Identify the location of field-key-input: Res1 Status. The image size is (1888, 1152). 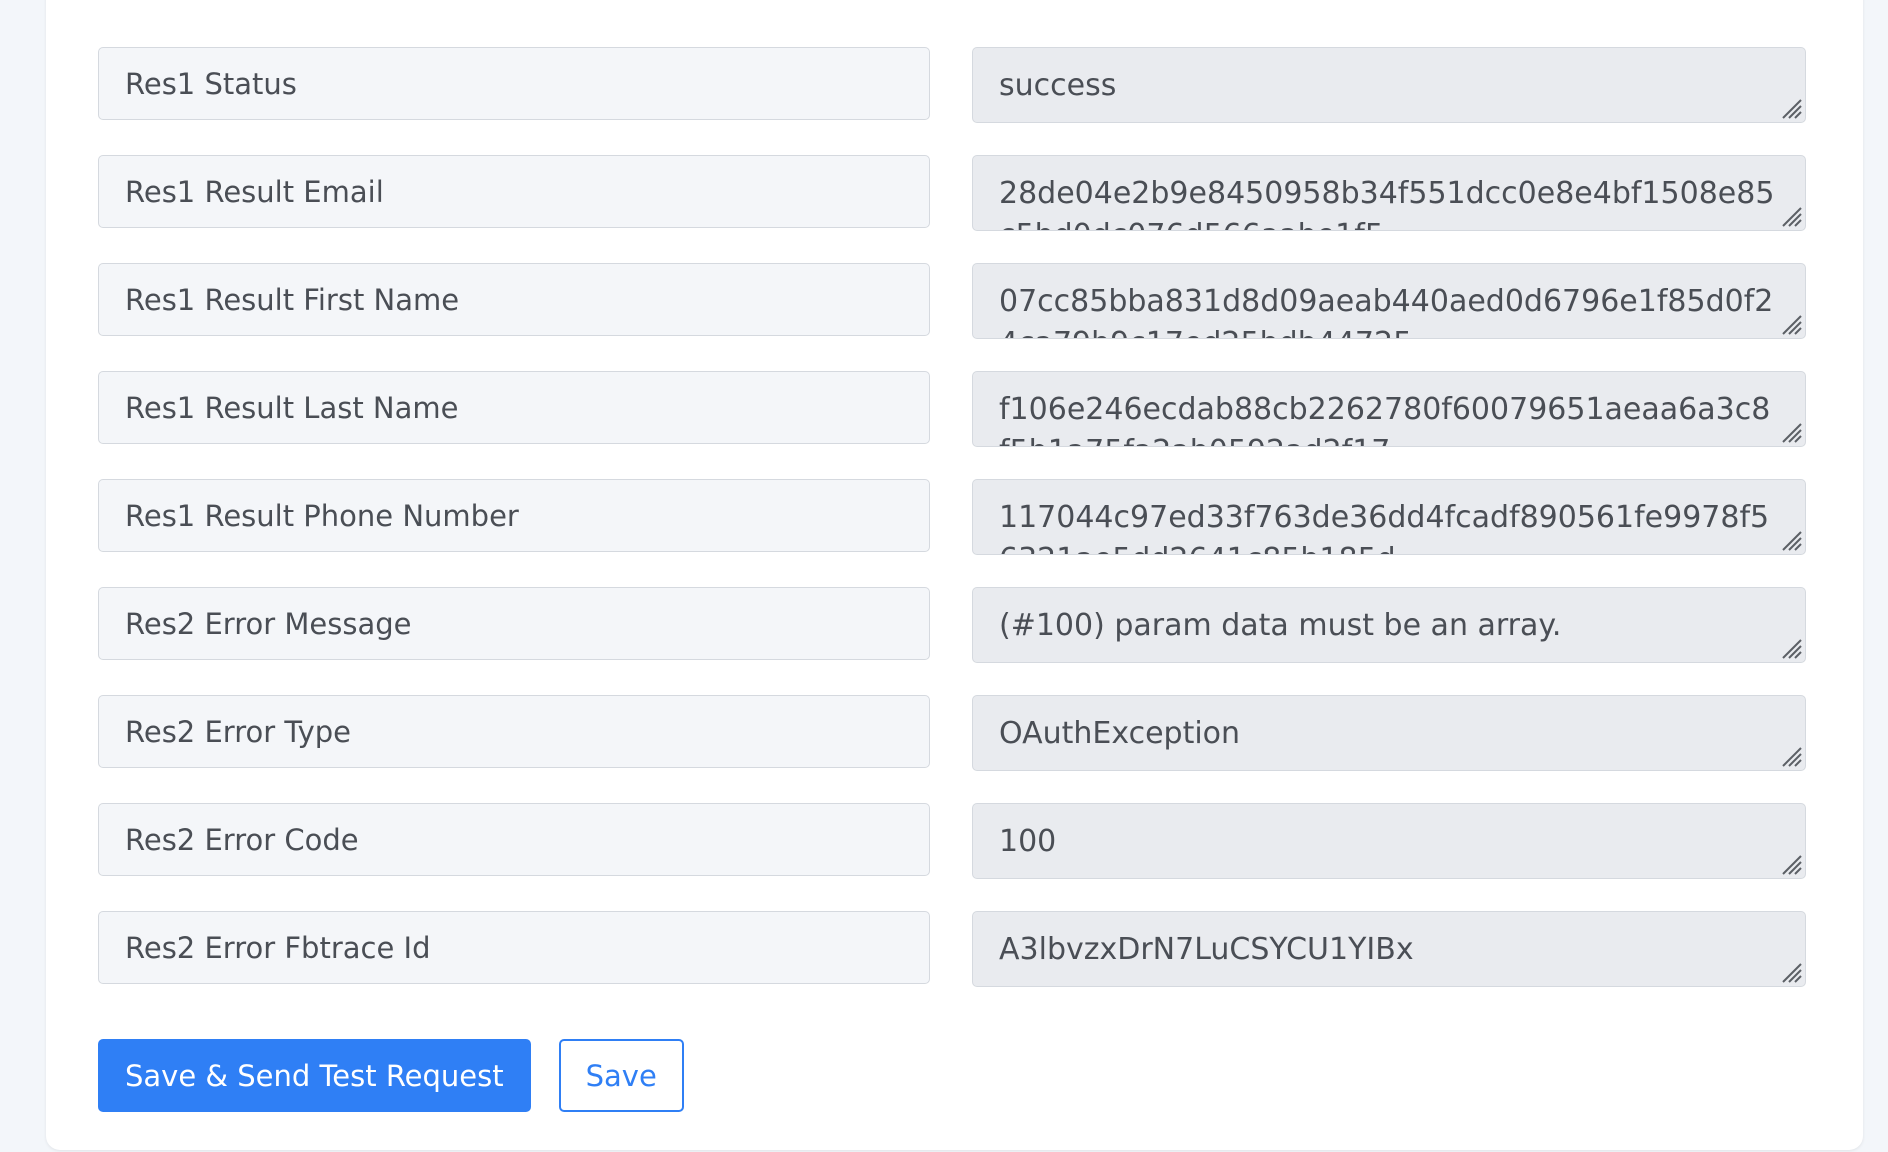
(514, 83).